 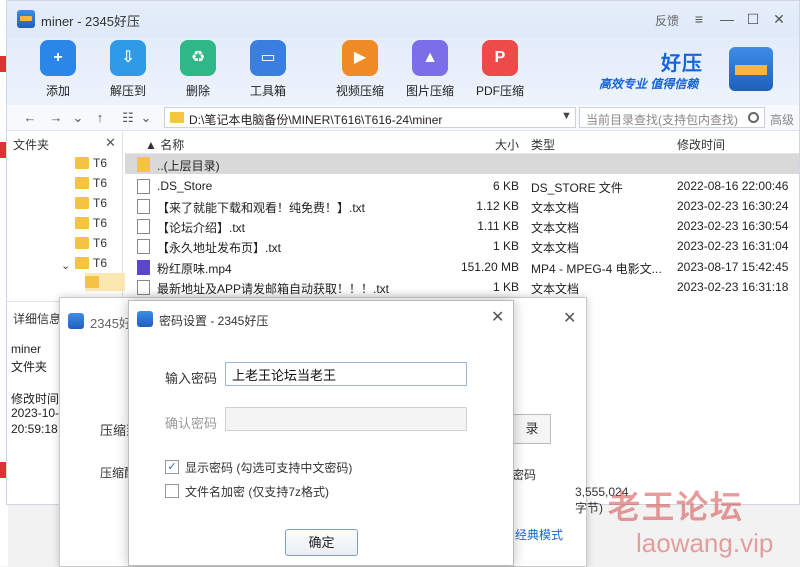 What do you see at coordinates (555, 289) in the screenshot?
I see `file-type: 文本文档` at bounding box center [555, 289].